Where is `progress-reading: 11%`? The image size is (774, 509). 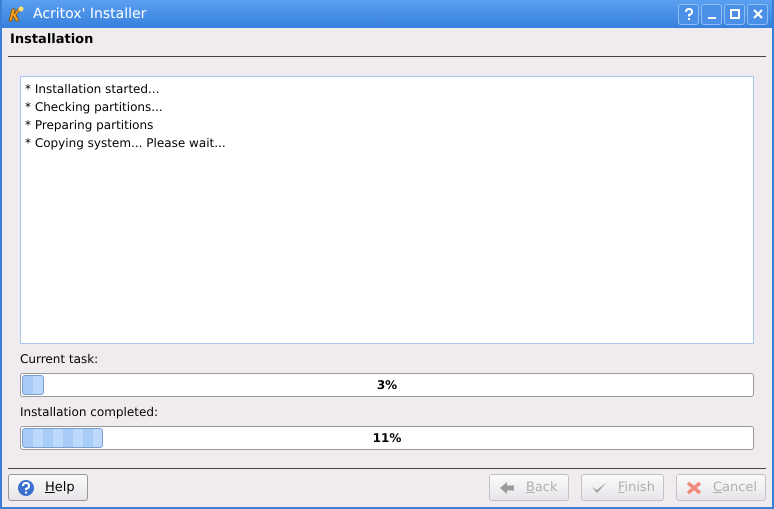 progress-reading: 11% is located at coordinates (387, 438).